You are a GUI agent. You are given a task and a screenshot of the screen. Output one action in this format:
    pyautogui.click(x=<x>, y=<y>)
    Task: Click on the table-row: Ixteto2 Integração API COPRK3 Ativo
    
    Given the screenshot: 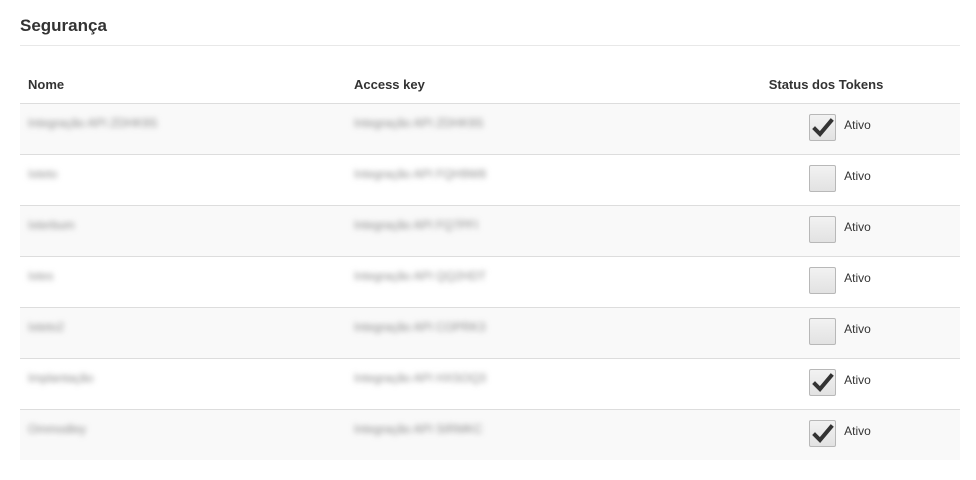 What is the action you would take?
    pyautogui.click(x=490, y=333)
    